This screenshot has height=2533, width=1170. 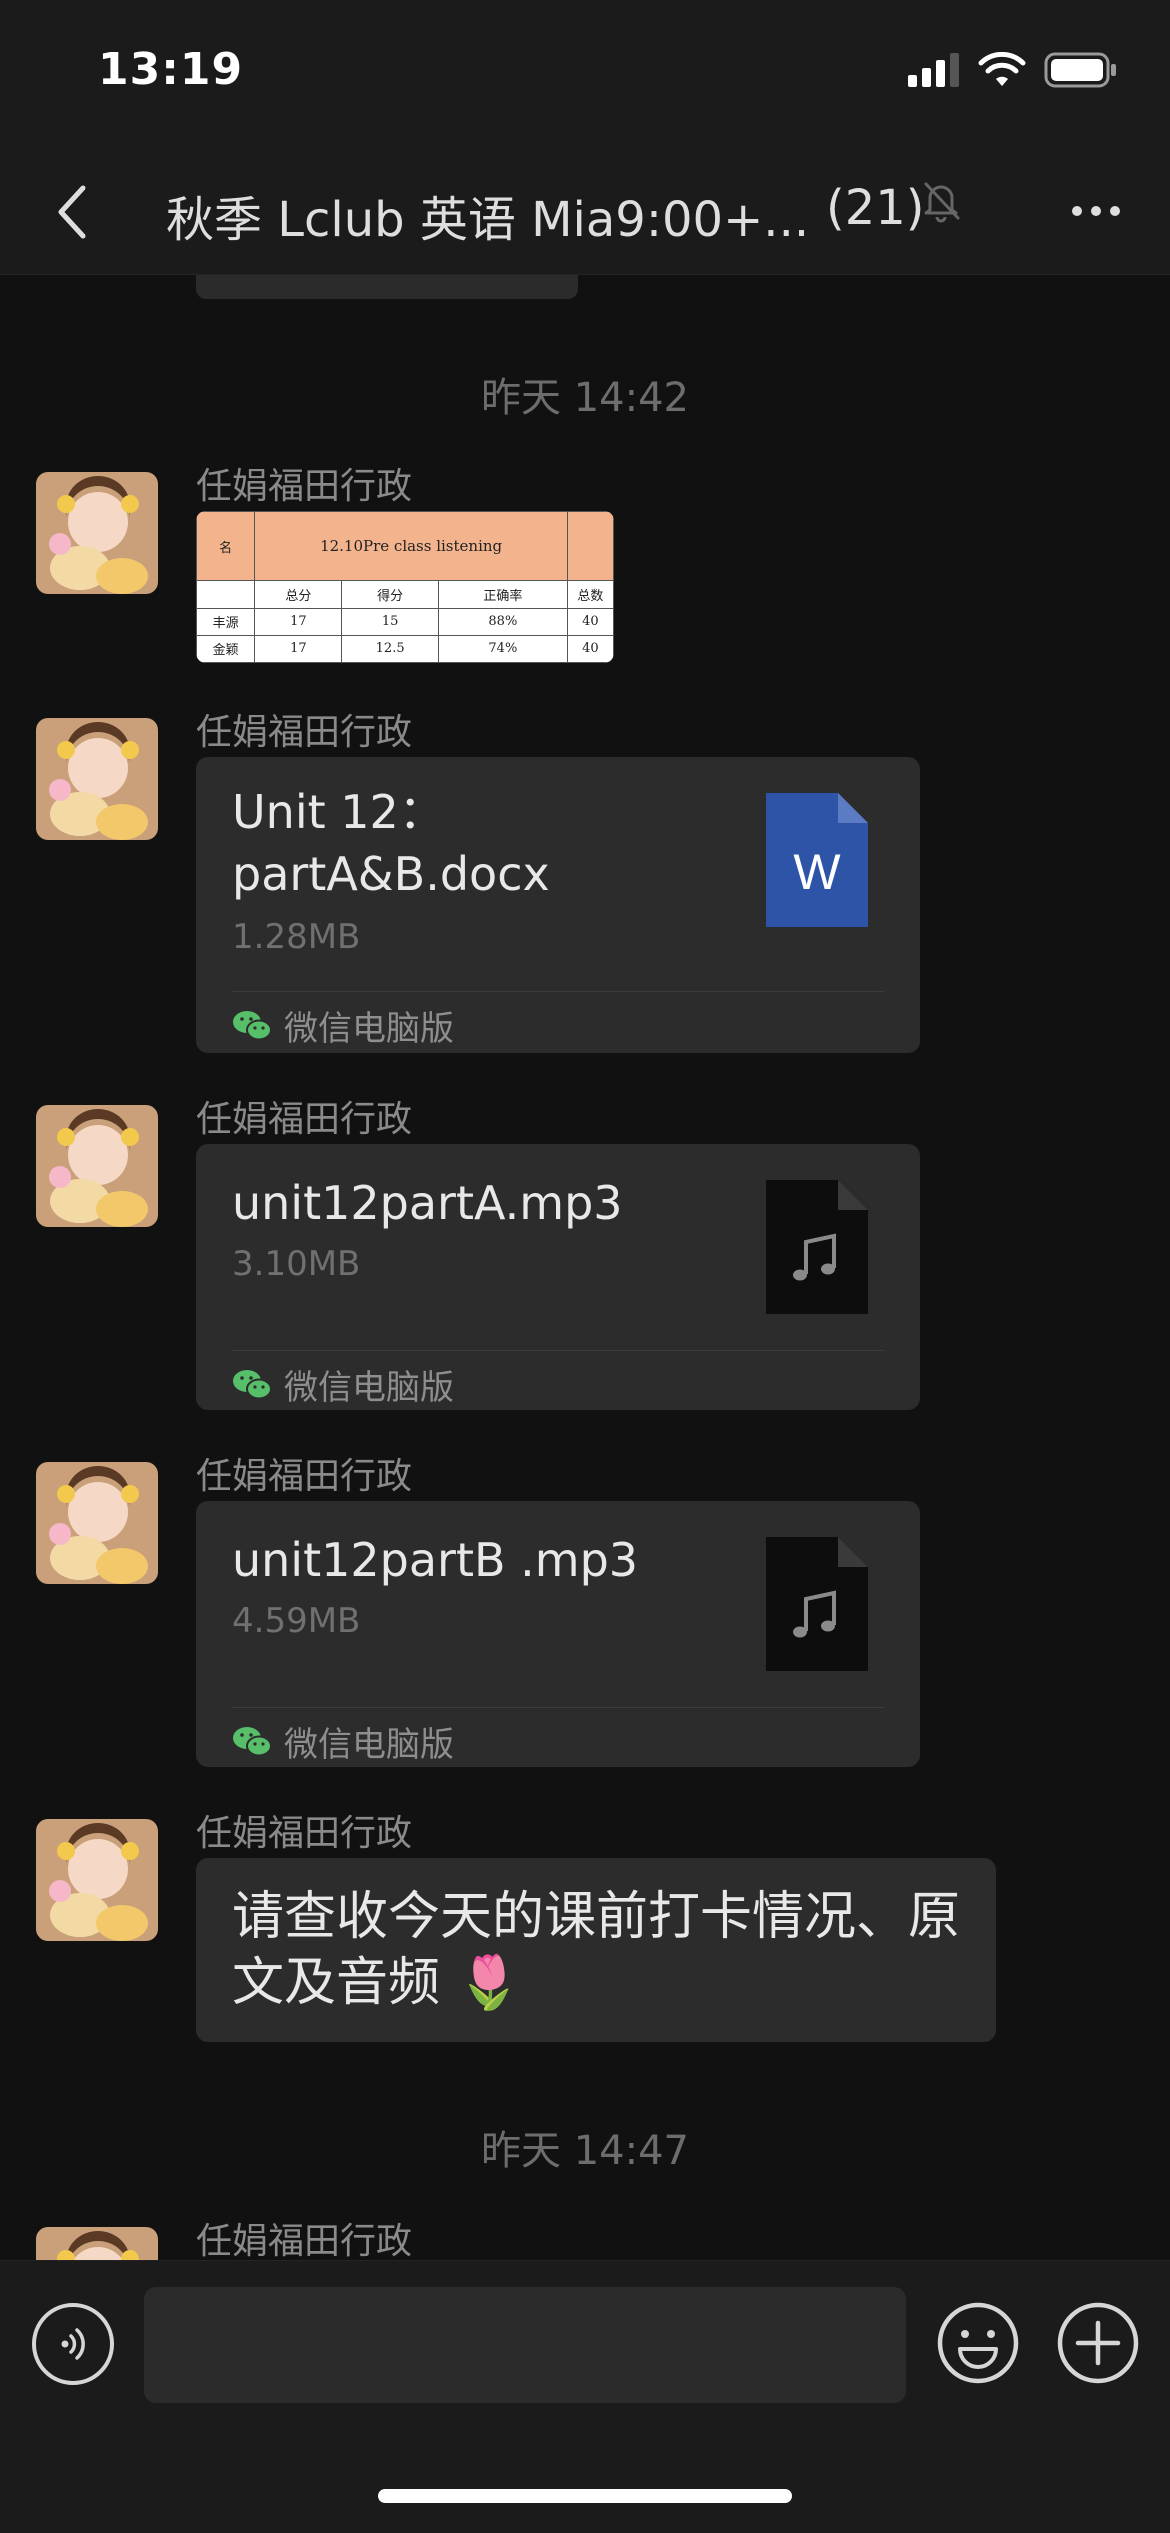 I want to click on table-cell: 12.5, so click(x=390, y=648).